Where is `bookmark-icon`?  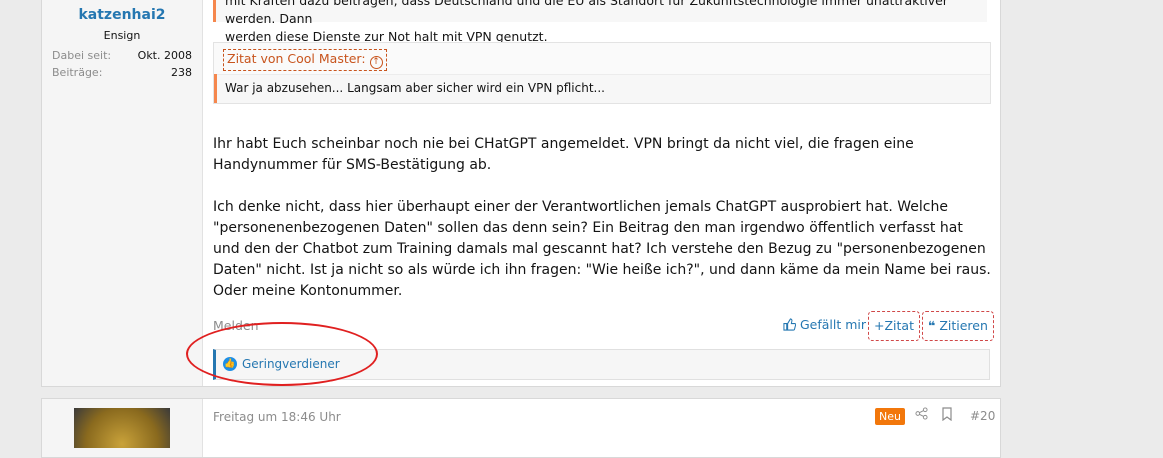
bookmark-icon is located at coordinates (947, 414).